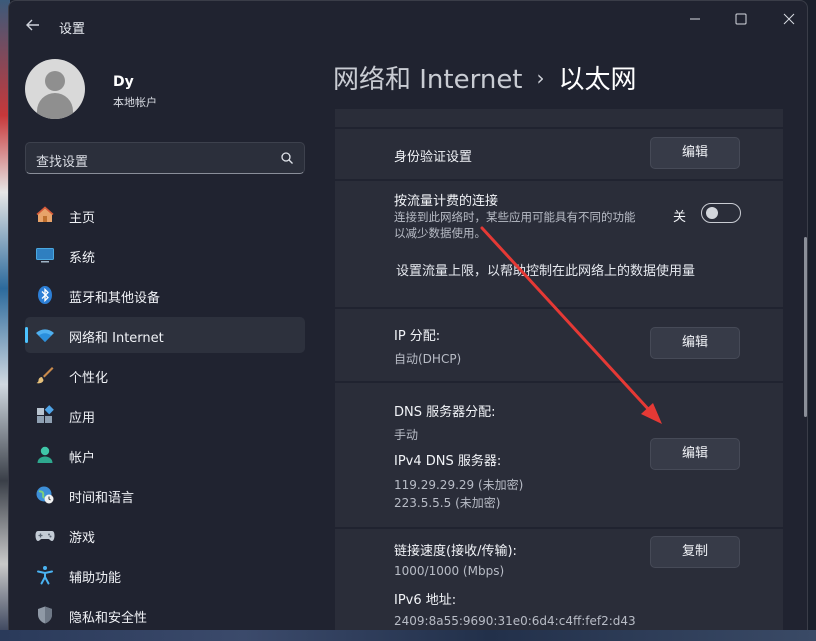 The width and height of the screenshot is (816, 641). I want to click on ipv4-dns-label: IPv4 DNS 服务器:, so click(448, 461).